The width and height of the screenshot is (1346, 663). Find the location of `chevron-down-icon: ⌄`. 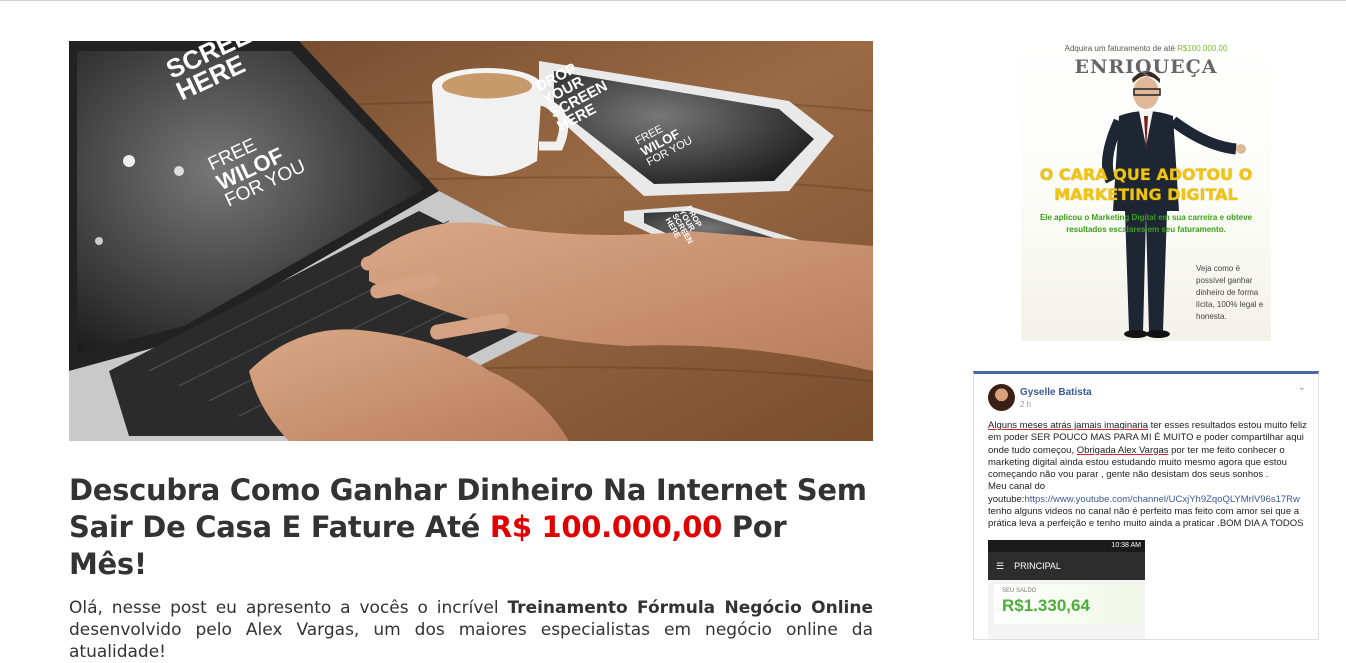

chevron-down-icon: ⌄ is located at coordinates (1301, 387).